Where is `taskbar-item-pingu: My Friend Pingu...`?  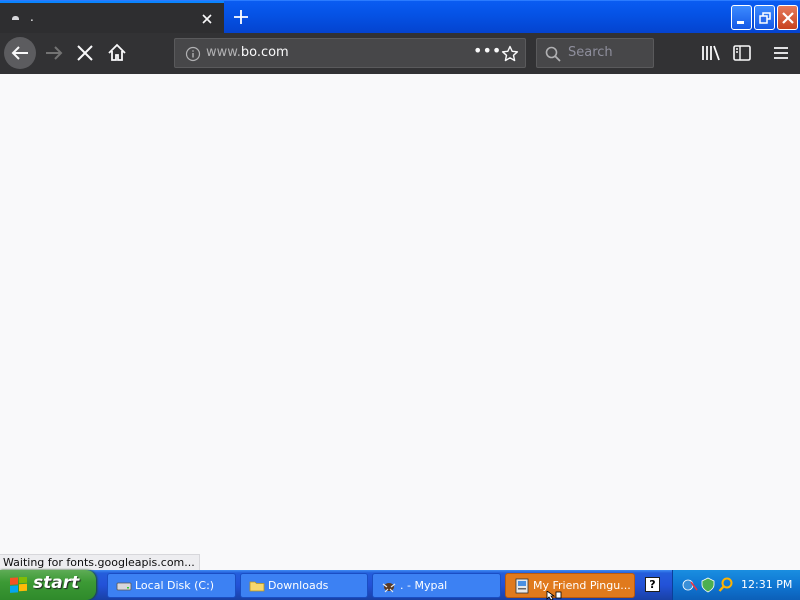
taskbar-item-pingu: My Friend Pingu... is located at coordinates (570, 585).